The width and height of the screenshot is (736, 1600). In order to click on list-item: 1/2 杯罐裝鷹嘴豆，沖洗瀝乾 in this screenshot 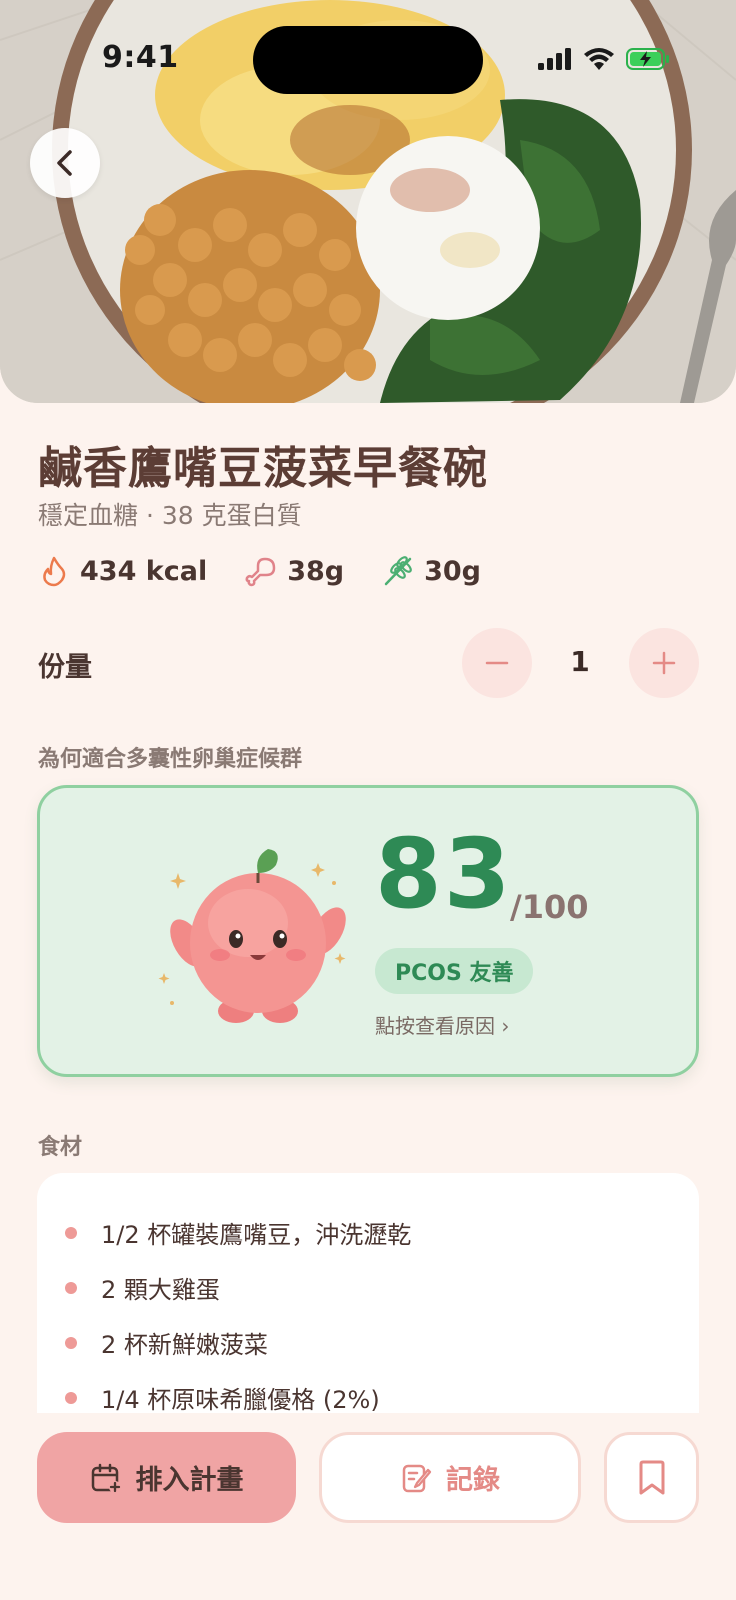, I will do `click(238, 1232)`.